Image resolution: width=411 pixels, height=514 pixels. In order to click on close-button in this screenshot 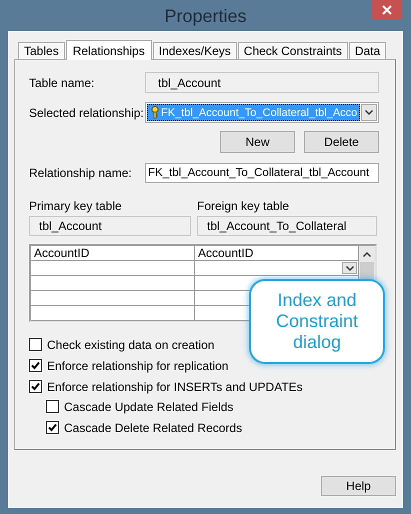, I will do `click(387, 10)`.